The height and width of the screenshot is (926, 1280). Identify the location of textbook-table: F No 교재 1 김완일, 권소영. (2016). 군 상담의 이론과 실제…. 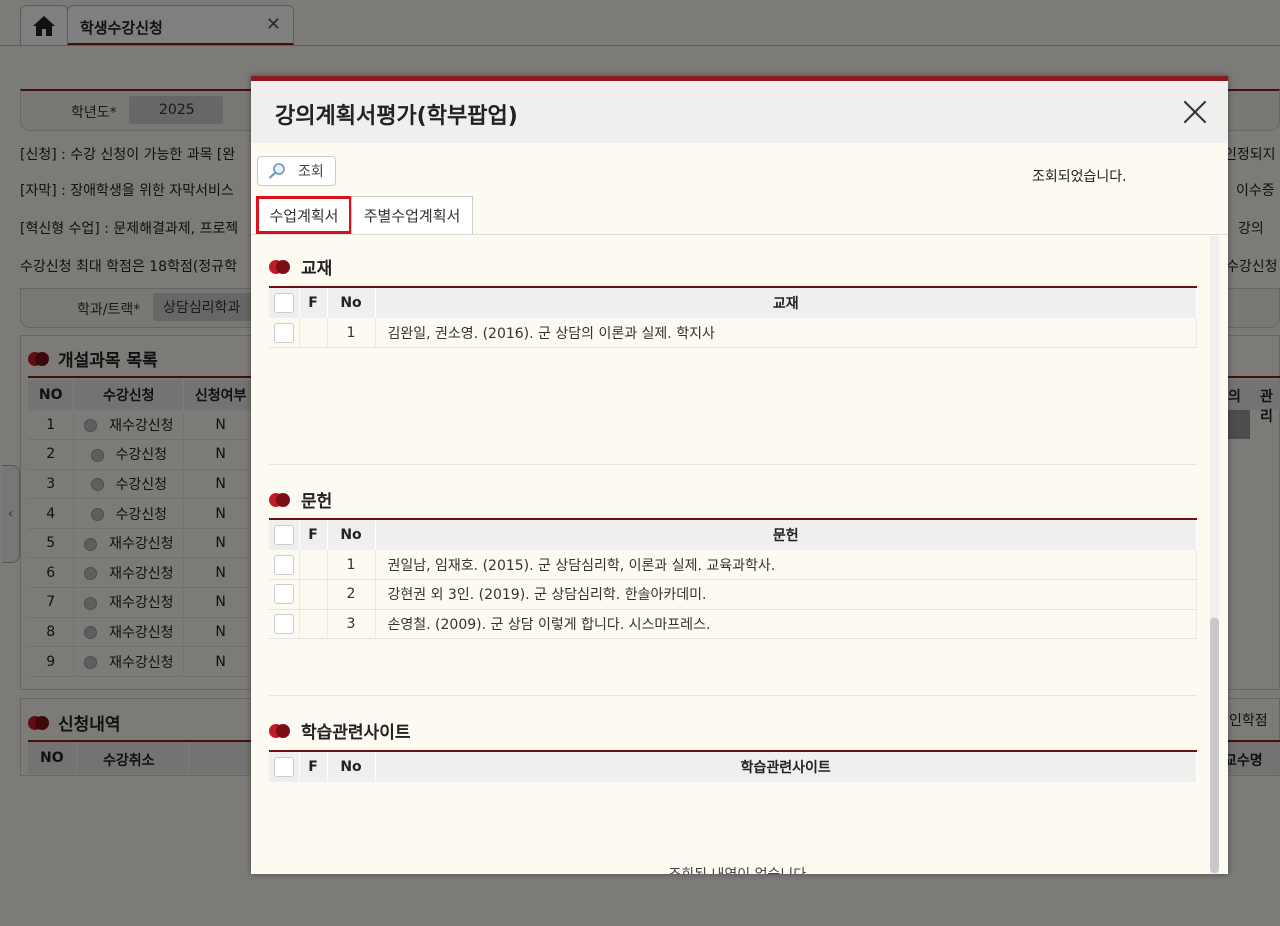
(733, 317).